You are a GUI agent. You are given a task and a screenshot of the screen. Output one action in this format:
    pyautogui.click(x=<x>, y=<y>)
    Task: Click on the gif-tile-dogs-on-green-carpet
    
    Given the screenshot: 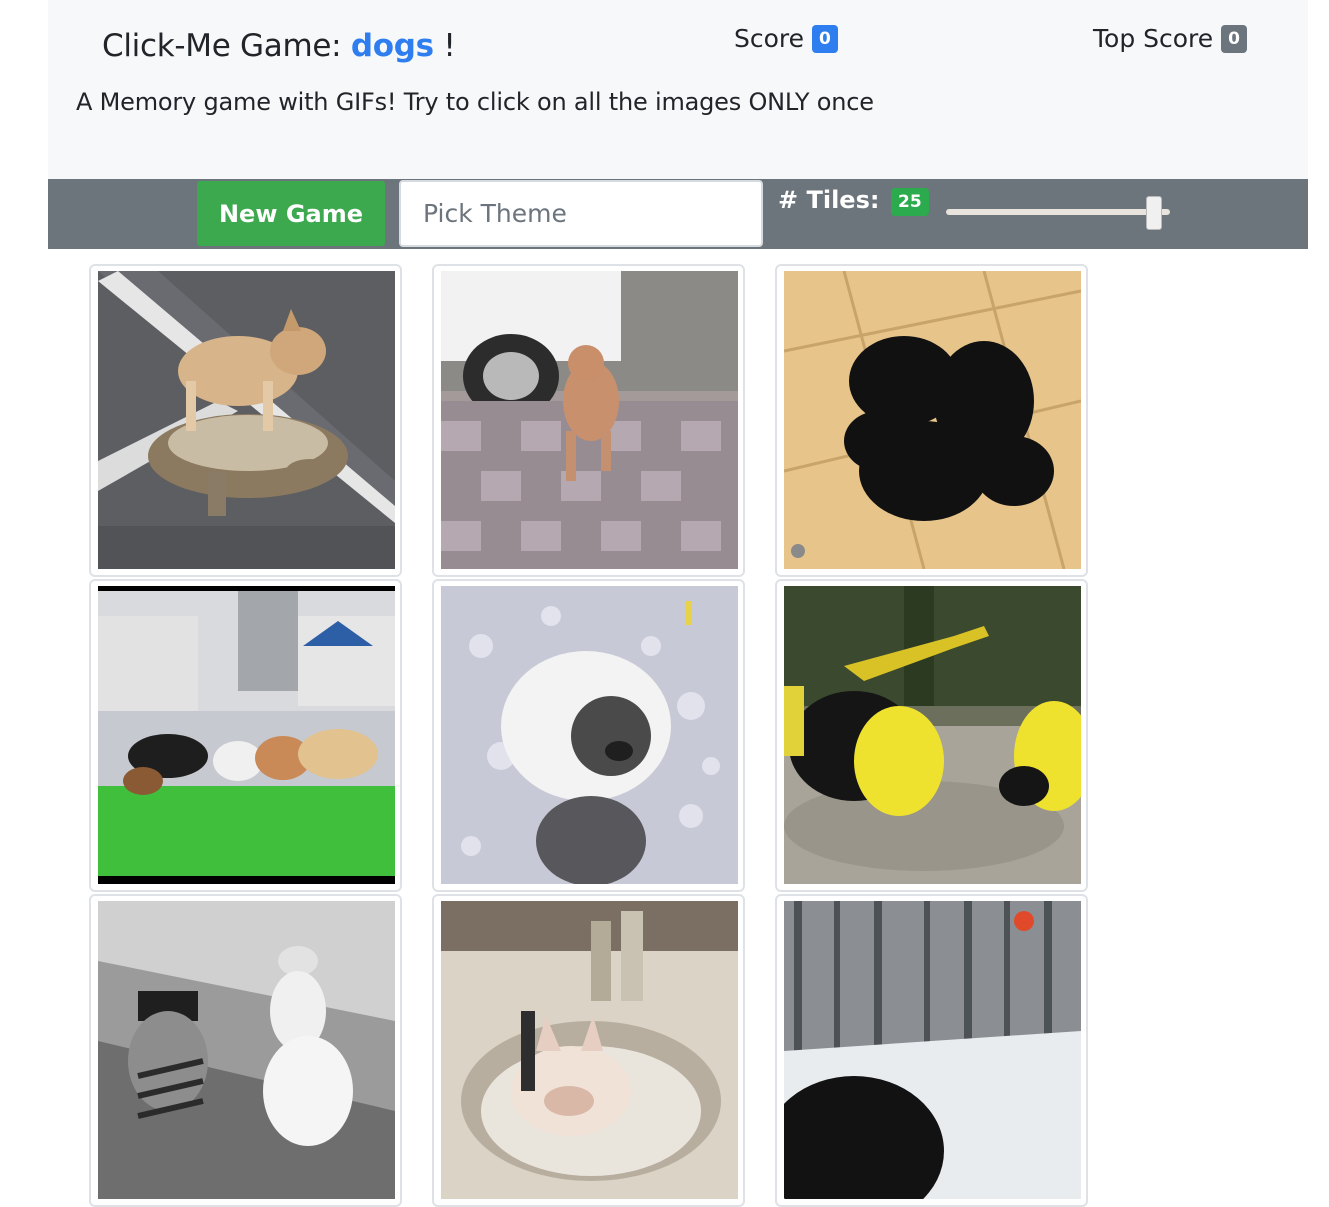 What is the action you would take?
    pyautogui.click(x=245, y=735)
    